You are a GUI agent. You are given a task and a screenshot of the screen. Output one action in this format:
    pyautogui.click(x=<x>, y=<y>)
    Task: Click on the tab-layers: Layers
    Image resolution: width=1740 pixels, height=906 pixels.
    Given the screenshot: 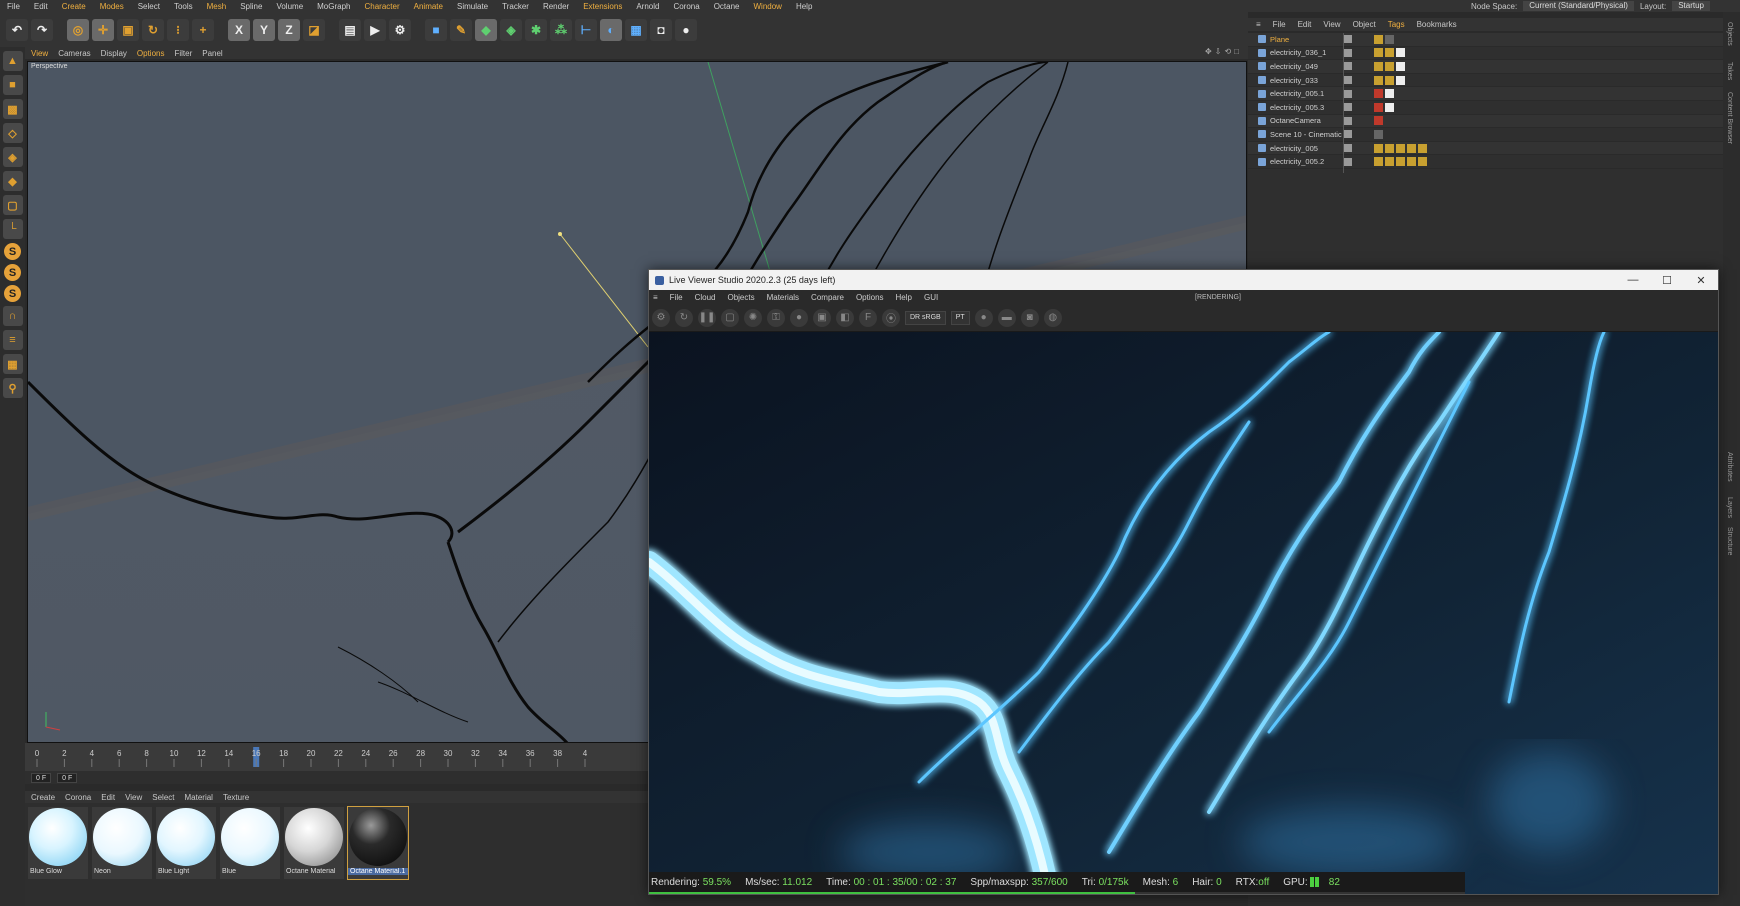 What is the action you would take?
    pyautogui.click(x=1729, y=507)
    